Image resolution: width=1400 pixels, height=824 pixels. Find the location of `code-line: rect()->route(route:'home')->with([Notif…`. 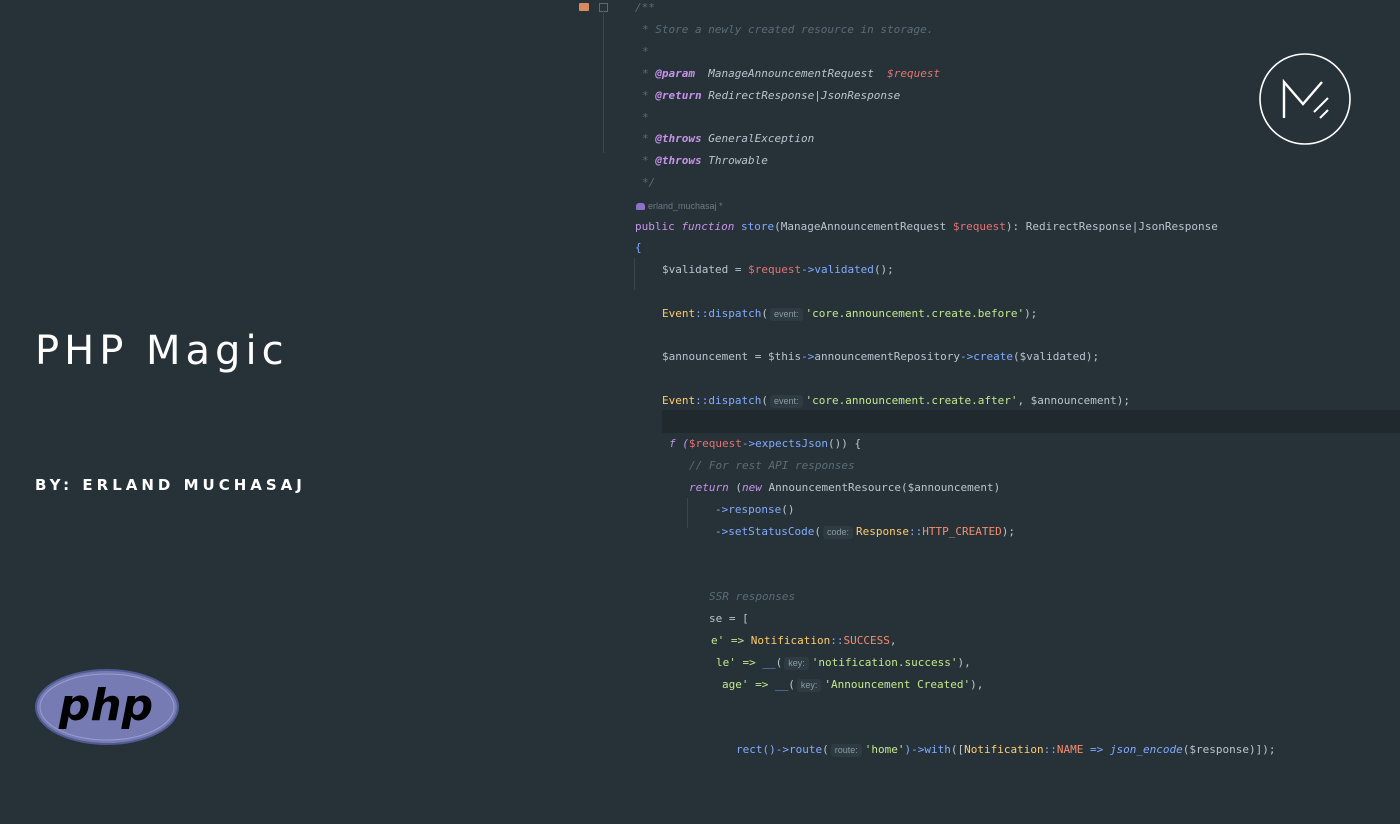

code-line: rect()->route(route:'home')->with([Notif… is located at coordinates (1006, 750).